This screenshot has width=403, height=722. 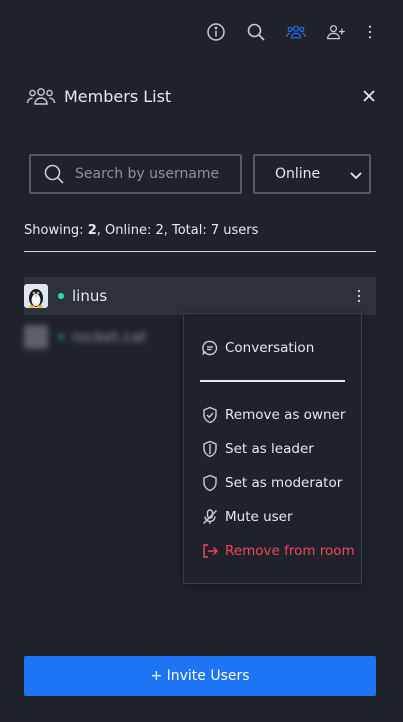 I want to click on member-username: linus, so click(x=90, y=296).